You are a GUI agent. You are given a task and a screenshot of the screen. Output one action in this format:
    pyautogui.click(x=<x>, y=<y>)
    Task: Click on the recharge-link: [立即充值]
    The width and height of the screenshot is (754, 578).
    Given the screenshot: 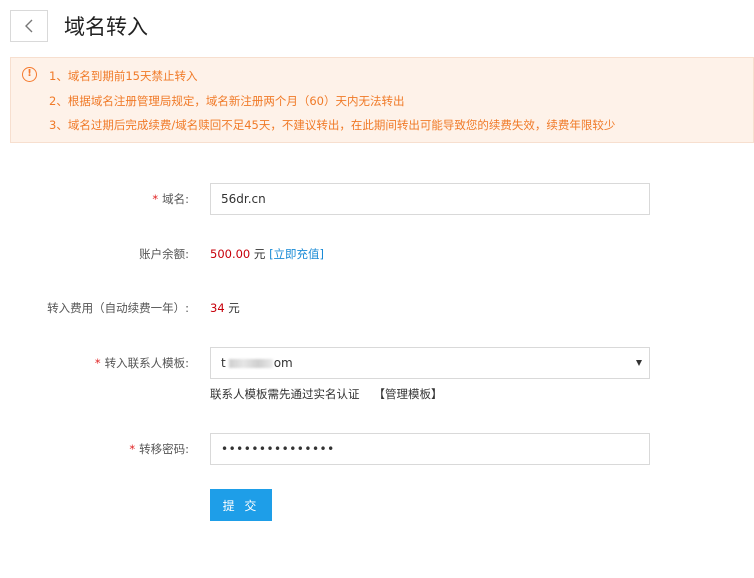 What is the action you would take?
    pyautogui.click(x=296, y=254)
    